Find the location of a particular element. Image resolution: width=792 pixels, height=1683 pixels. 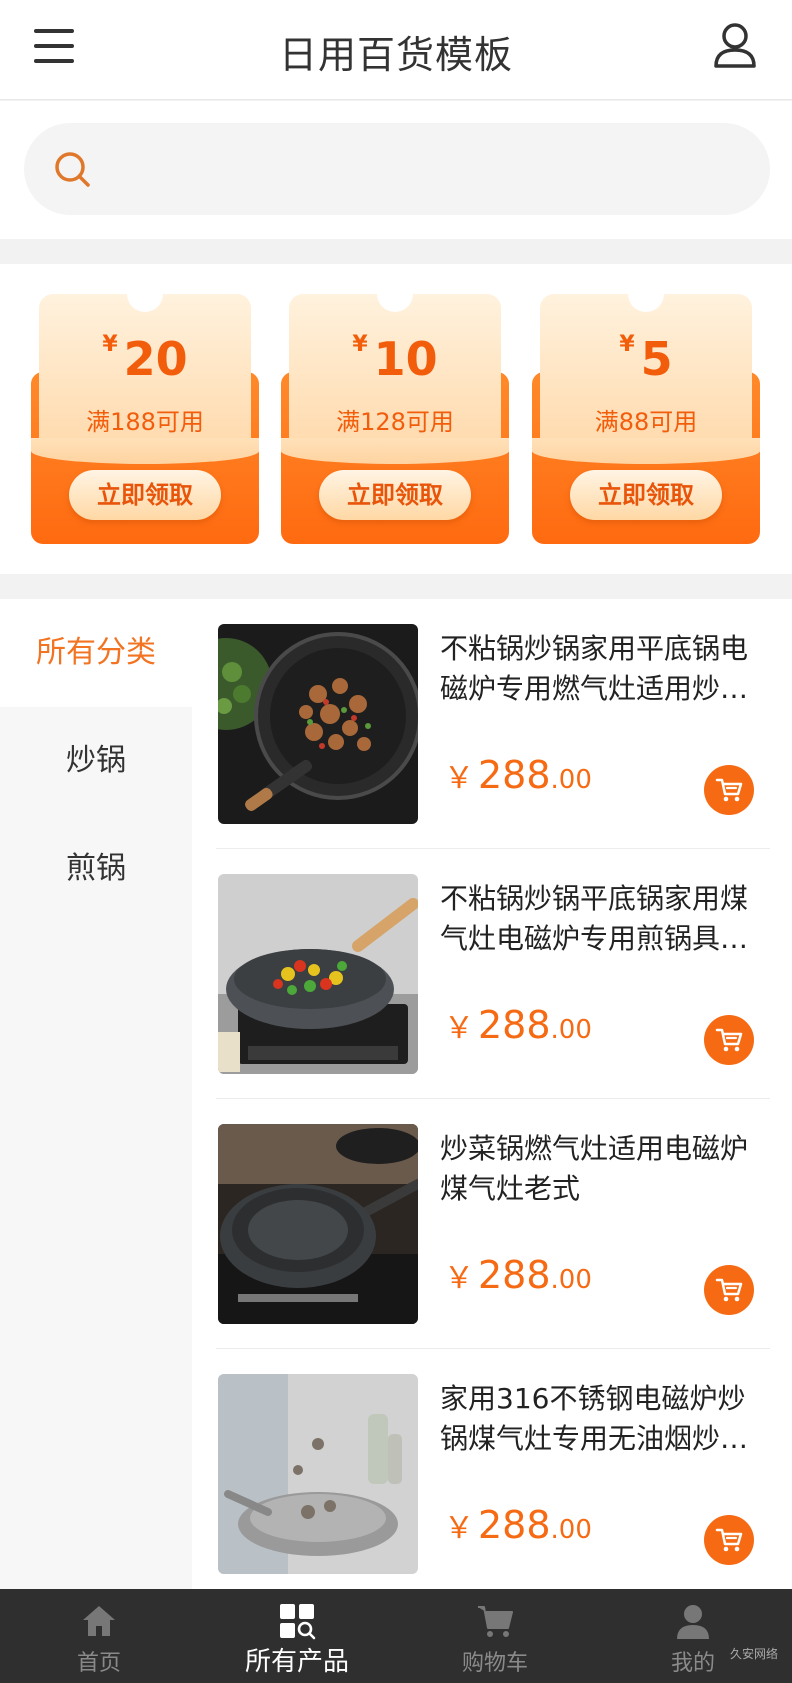

product-name: 不粘锅炒锅平底锅家用煤气灶电磁炉专用煎锅具套装 is located at coordinates (606, 919).